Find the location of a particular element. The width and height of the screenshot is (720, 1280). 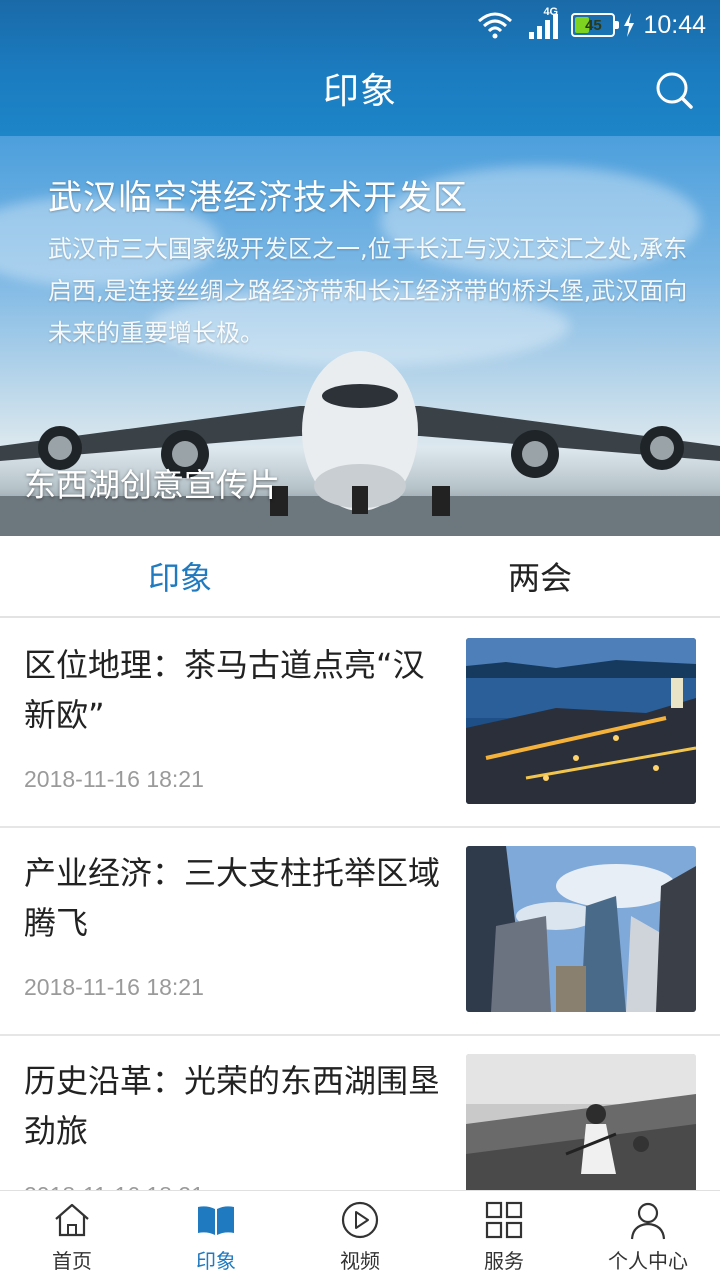

nav-label: 个人中心 is located at coordinates (648, 1261).